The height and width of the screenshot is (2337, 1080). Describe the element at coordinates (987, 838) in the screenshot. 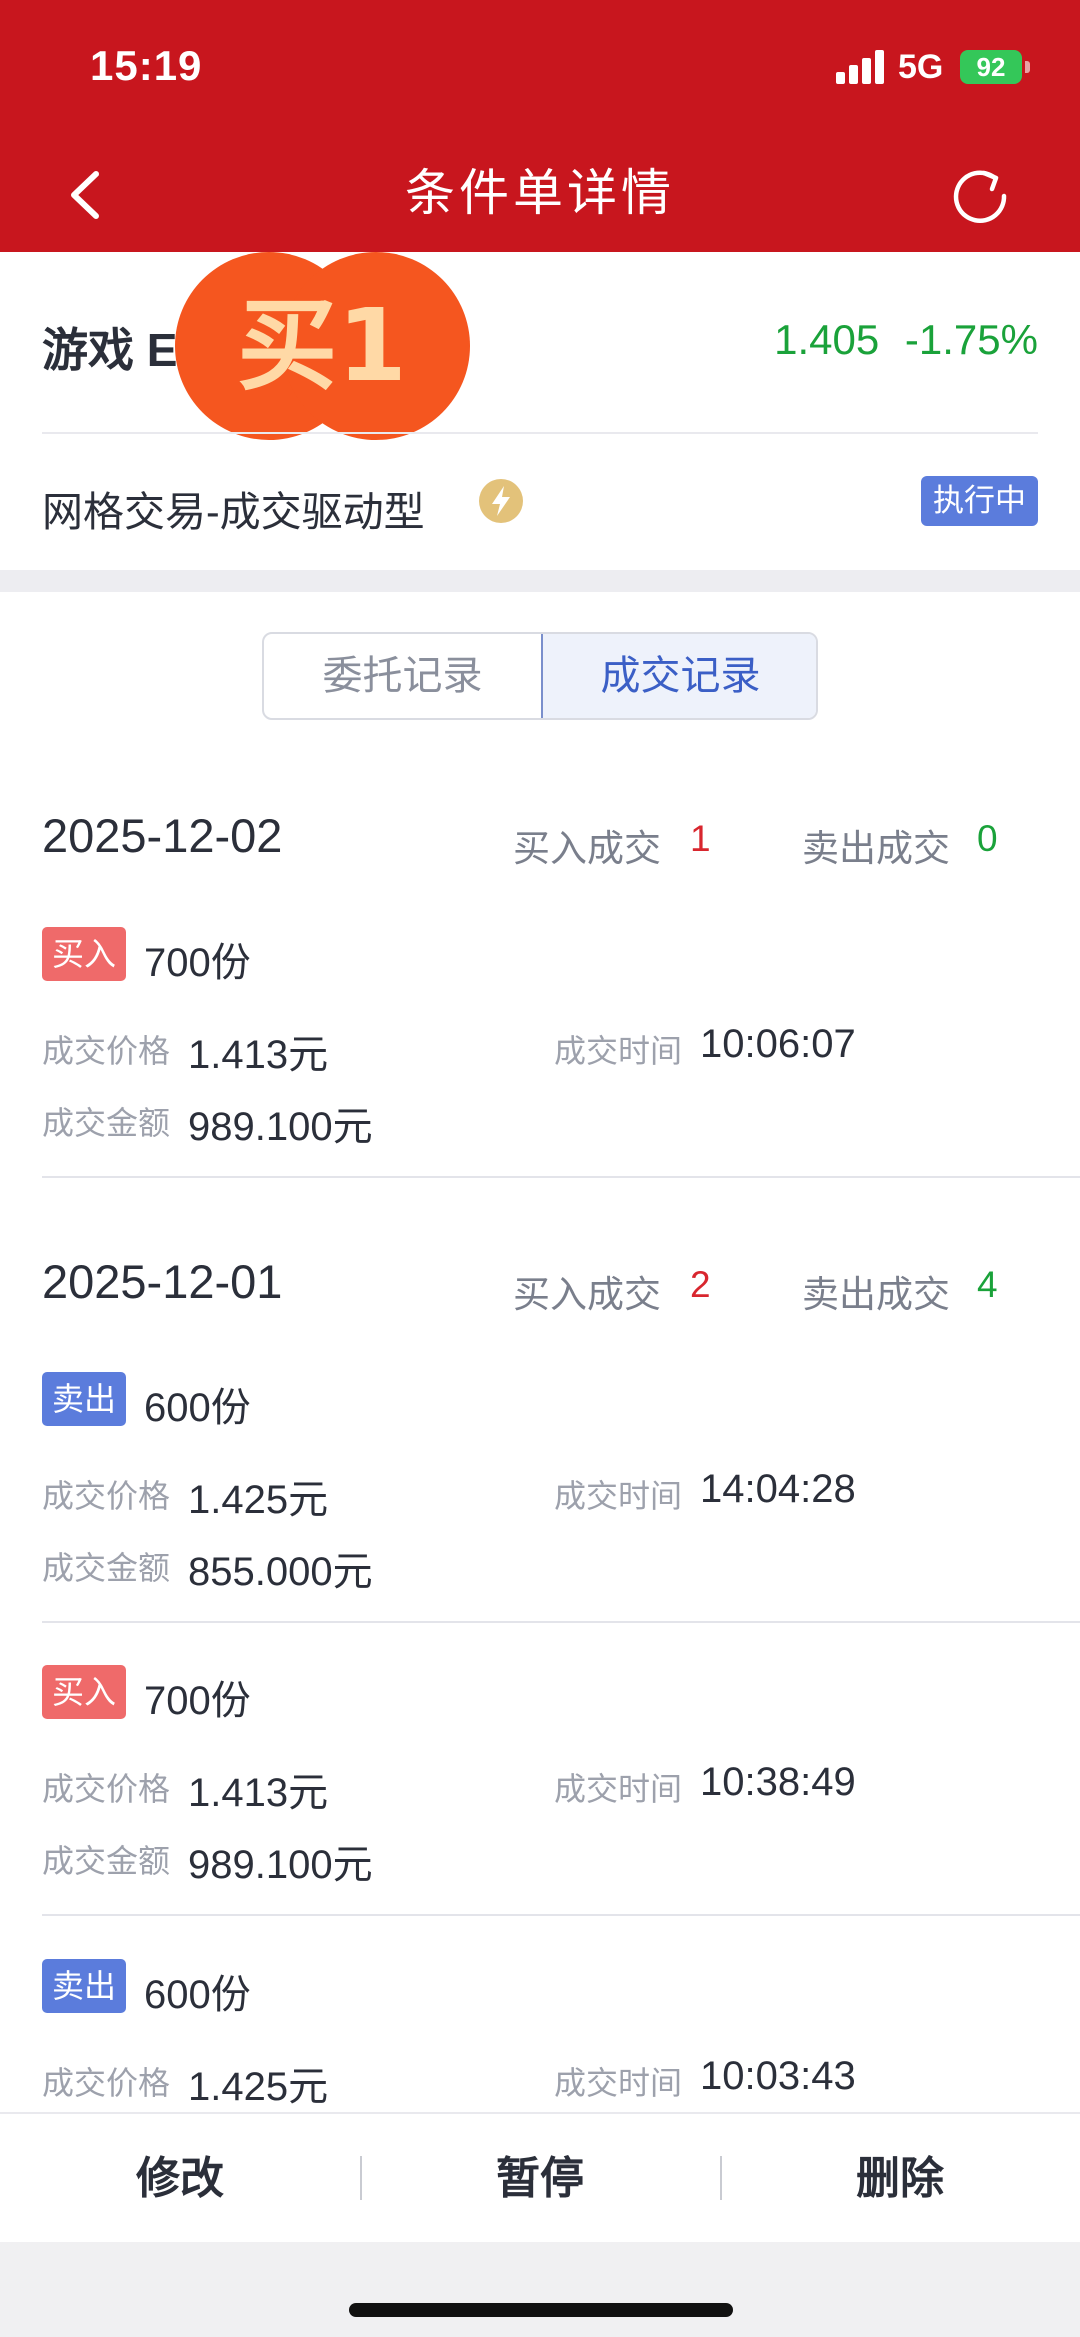

I see `sell-count-value: 0` at that location.